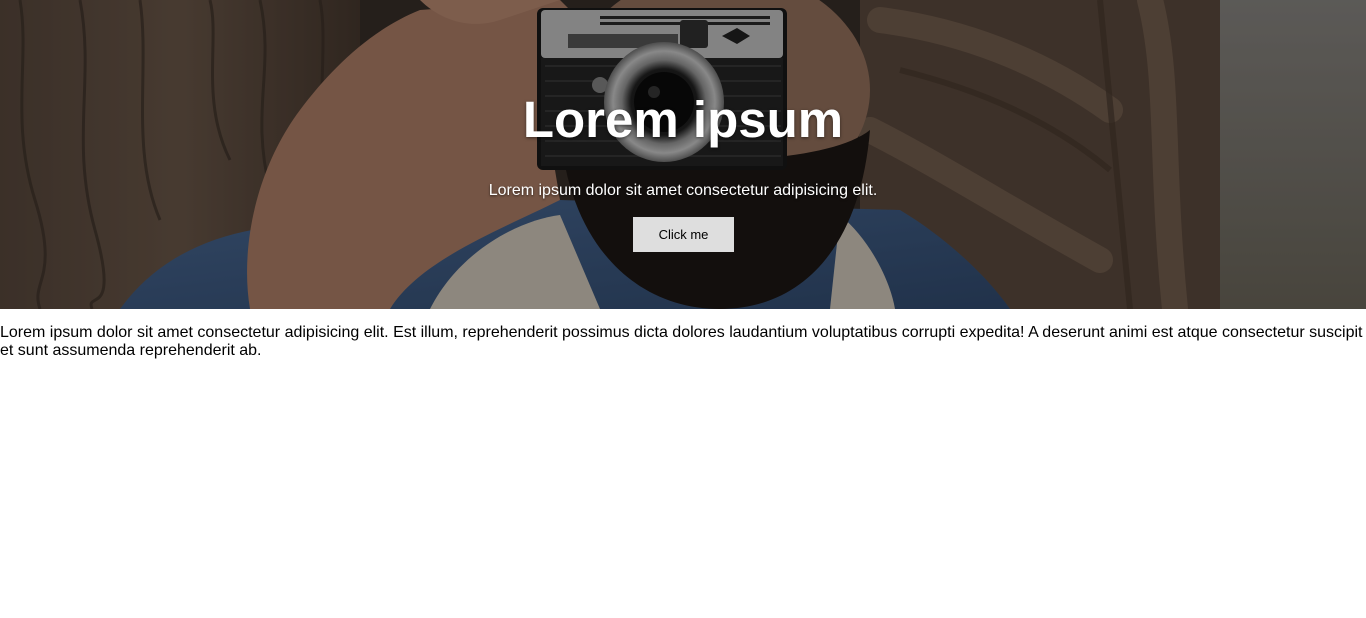  Describe the element at coordinates (683, 119) in the screenshot. I see `hero-title: Lorem ipsum` at that location.